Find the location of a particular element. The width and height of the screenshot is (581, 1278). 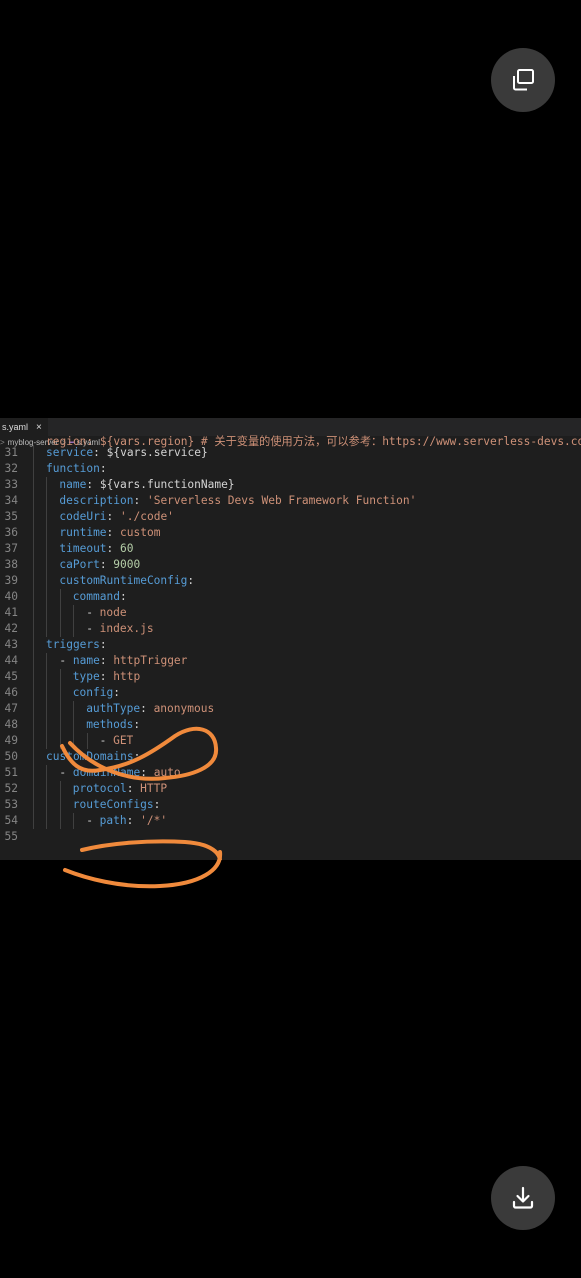

line-number: 40 is located at coordinates (11, 596).